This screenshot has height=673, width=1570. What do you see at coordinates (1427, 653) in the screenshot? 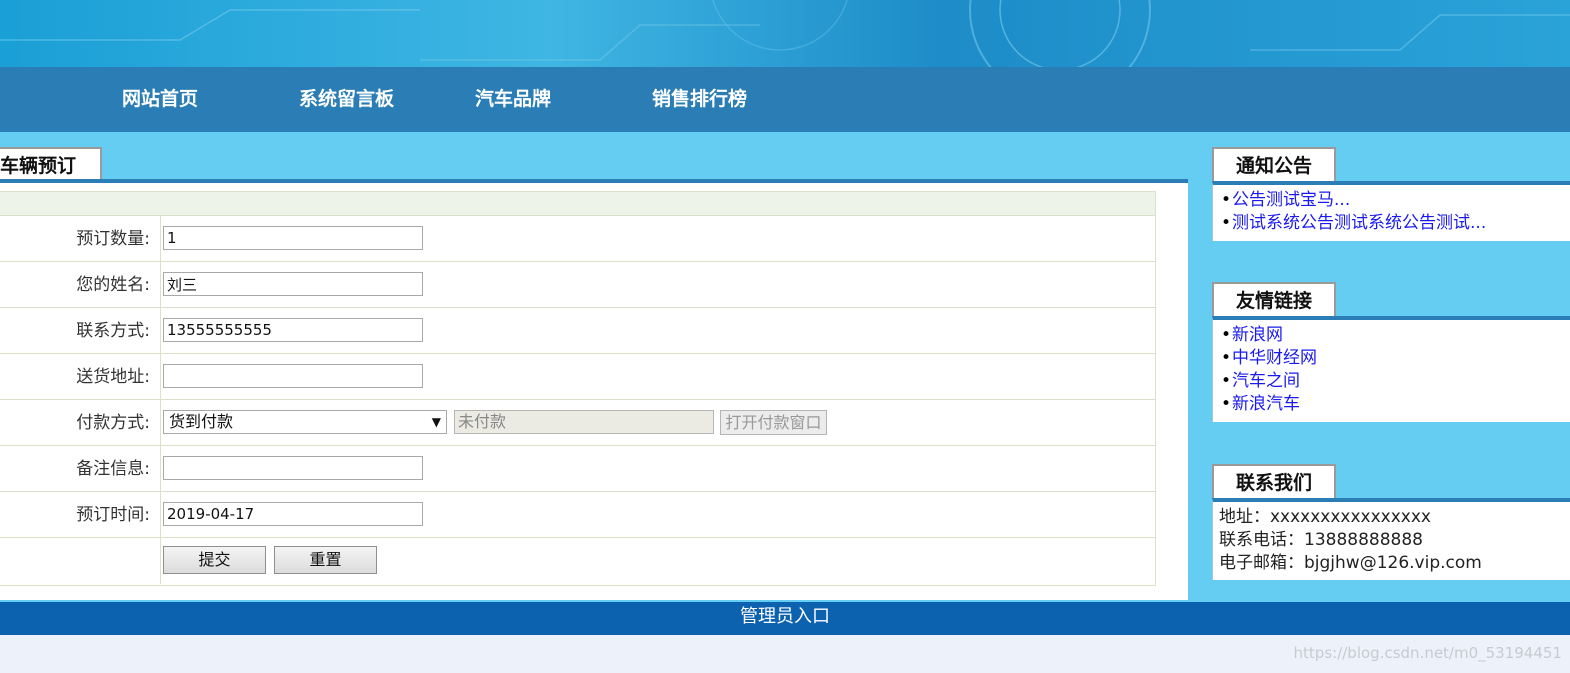
I see `watermark: https://blog.csdn.net/m0_53194451` at bounding box center [1427, 653].